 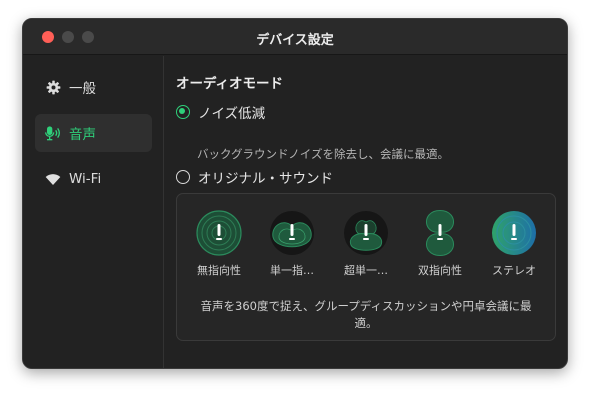 I want to click on sidebar-item-general: 一般, so click(x=93, y=87).